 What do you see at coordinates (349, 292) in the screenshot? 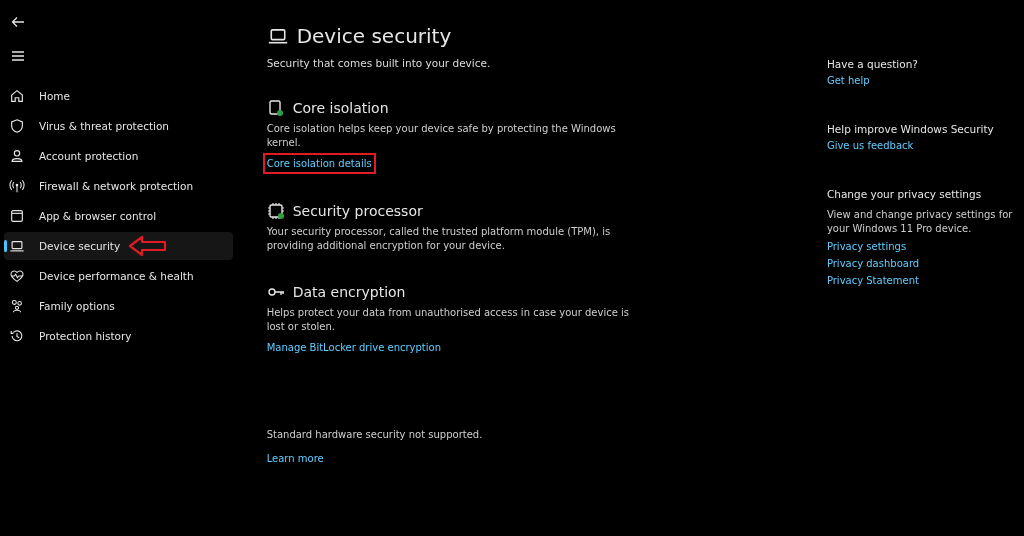
I see `section-heading: Data encryption` at bounding box center [349, 292].